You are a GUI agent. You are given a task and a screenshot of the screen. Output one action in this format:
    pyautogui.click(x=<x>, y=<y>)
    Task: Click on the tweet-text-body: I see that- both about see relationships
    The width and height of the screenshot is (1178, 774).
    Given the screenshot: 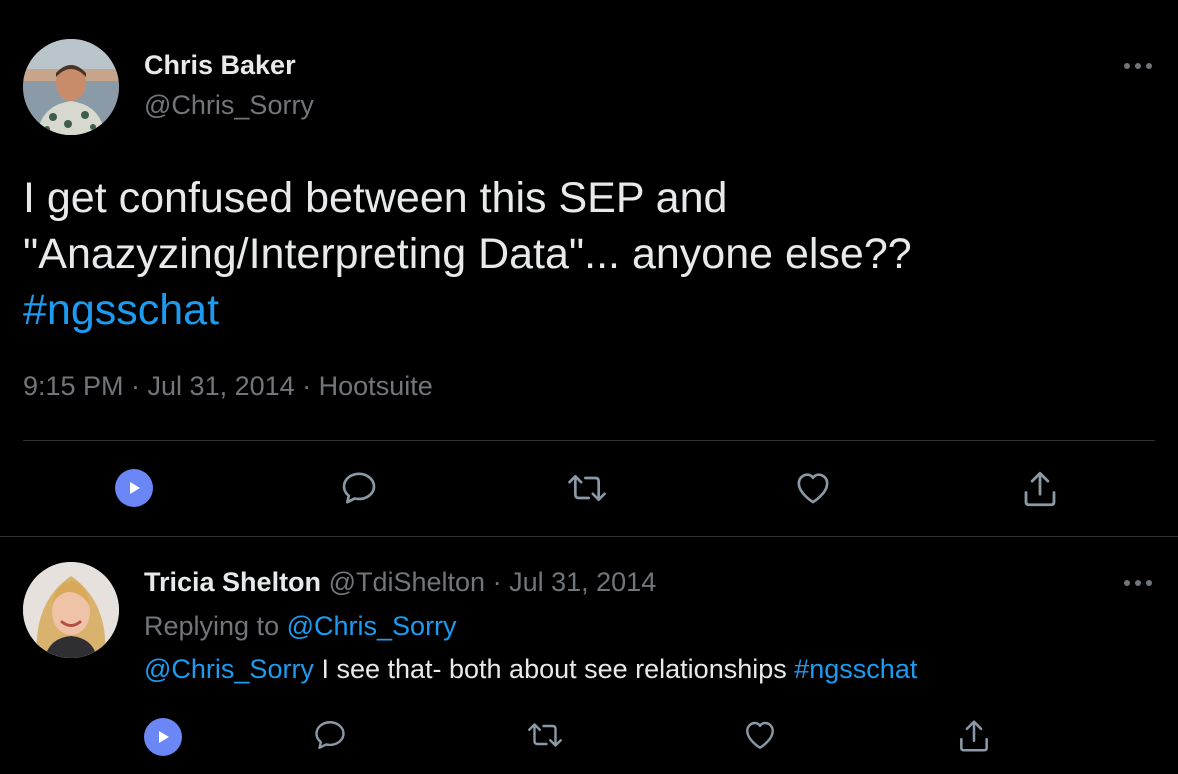 What is the action you would take?
    pyautogui.click(x=554, y=669)
    